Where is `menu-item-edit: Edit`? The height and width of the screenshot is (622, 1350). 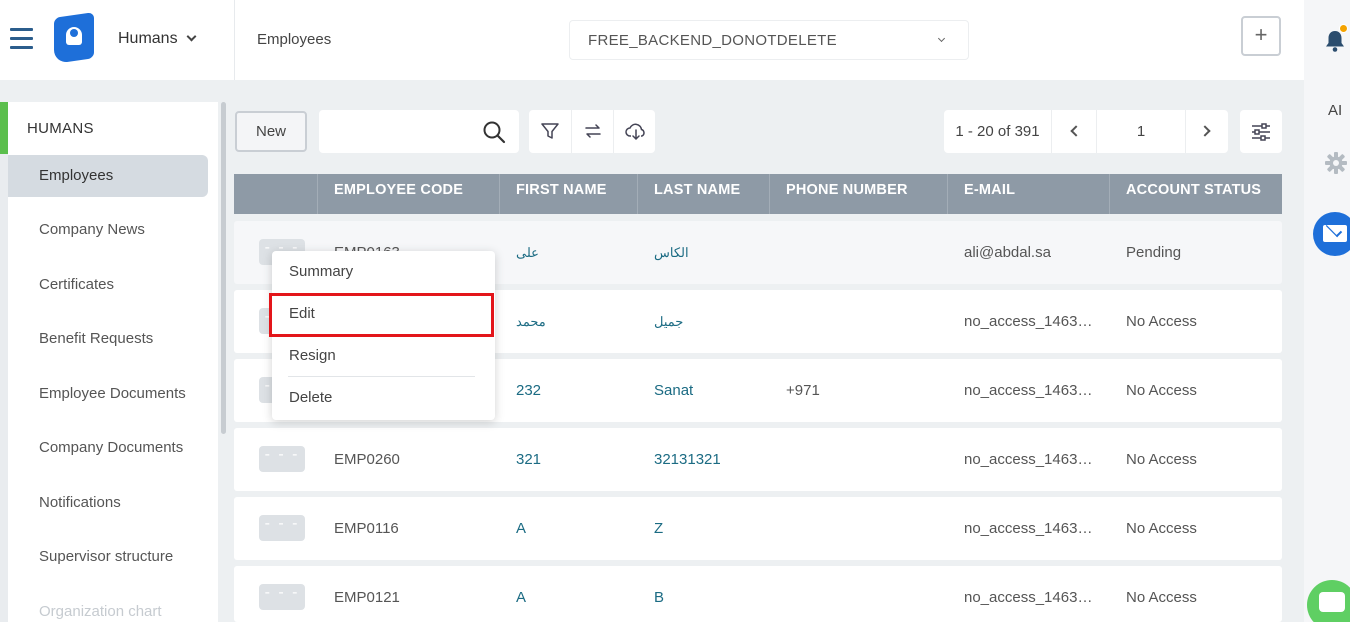 menu-item-edit: Edit is located at coordinates (383, 314).